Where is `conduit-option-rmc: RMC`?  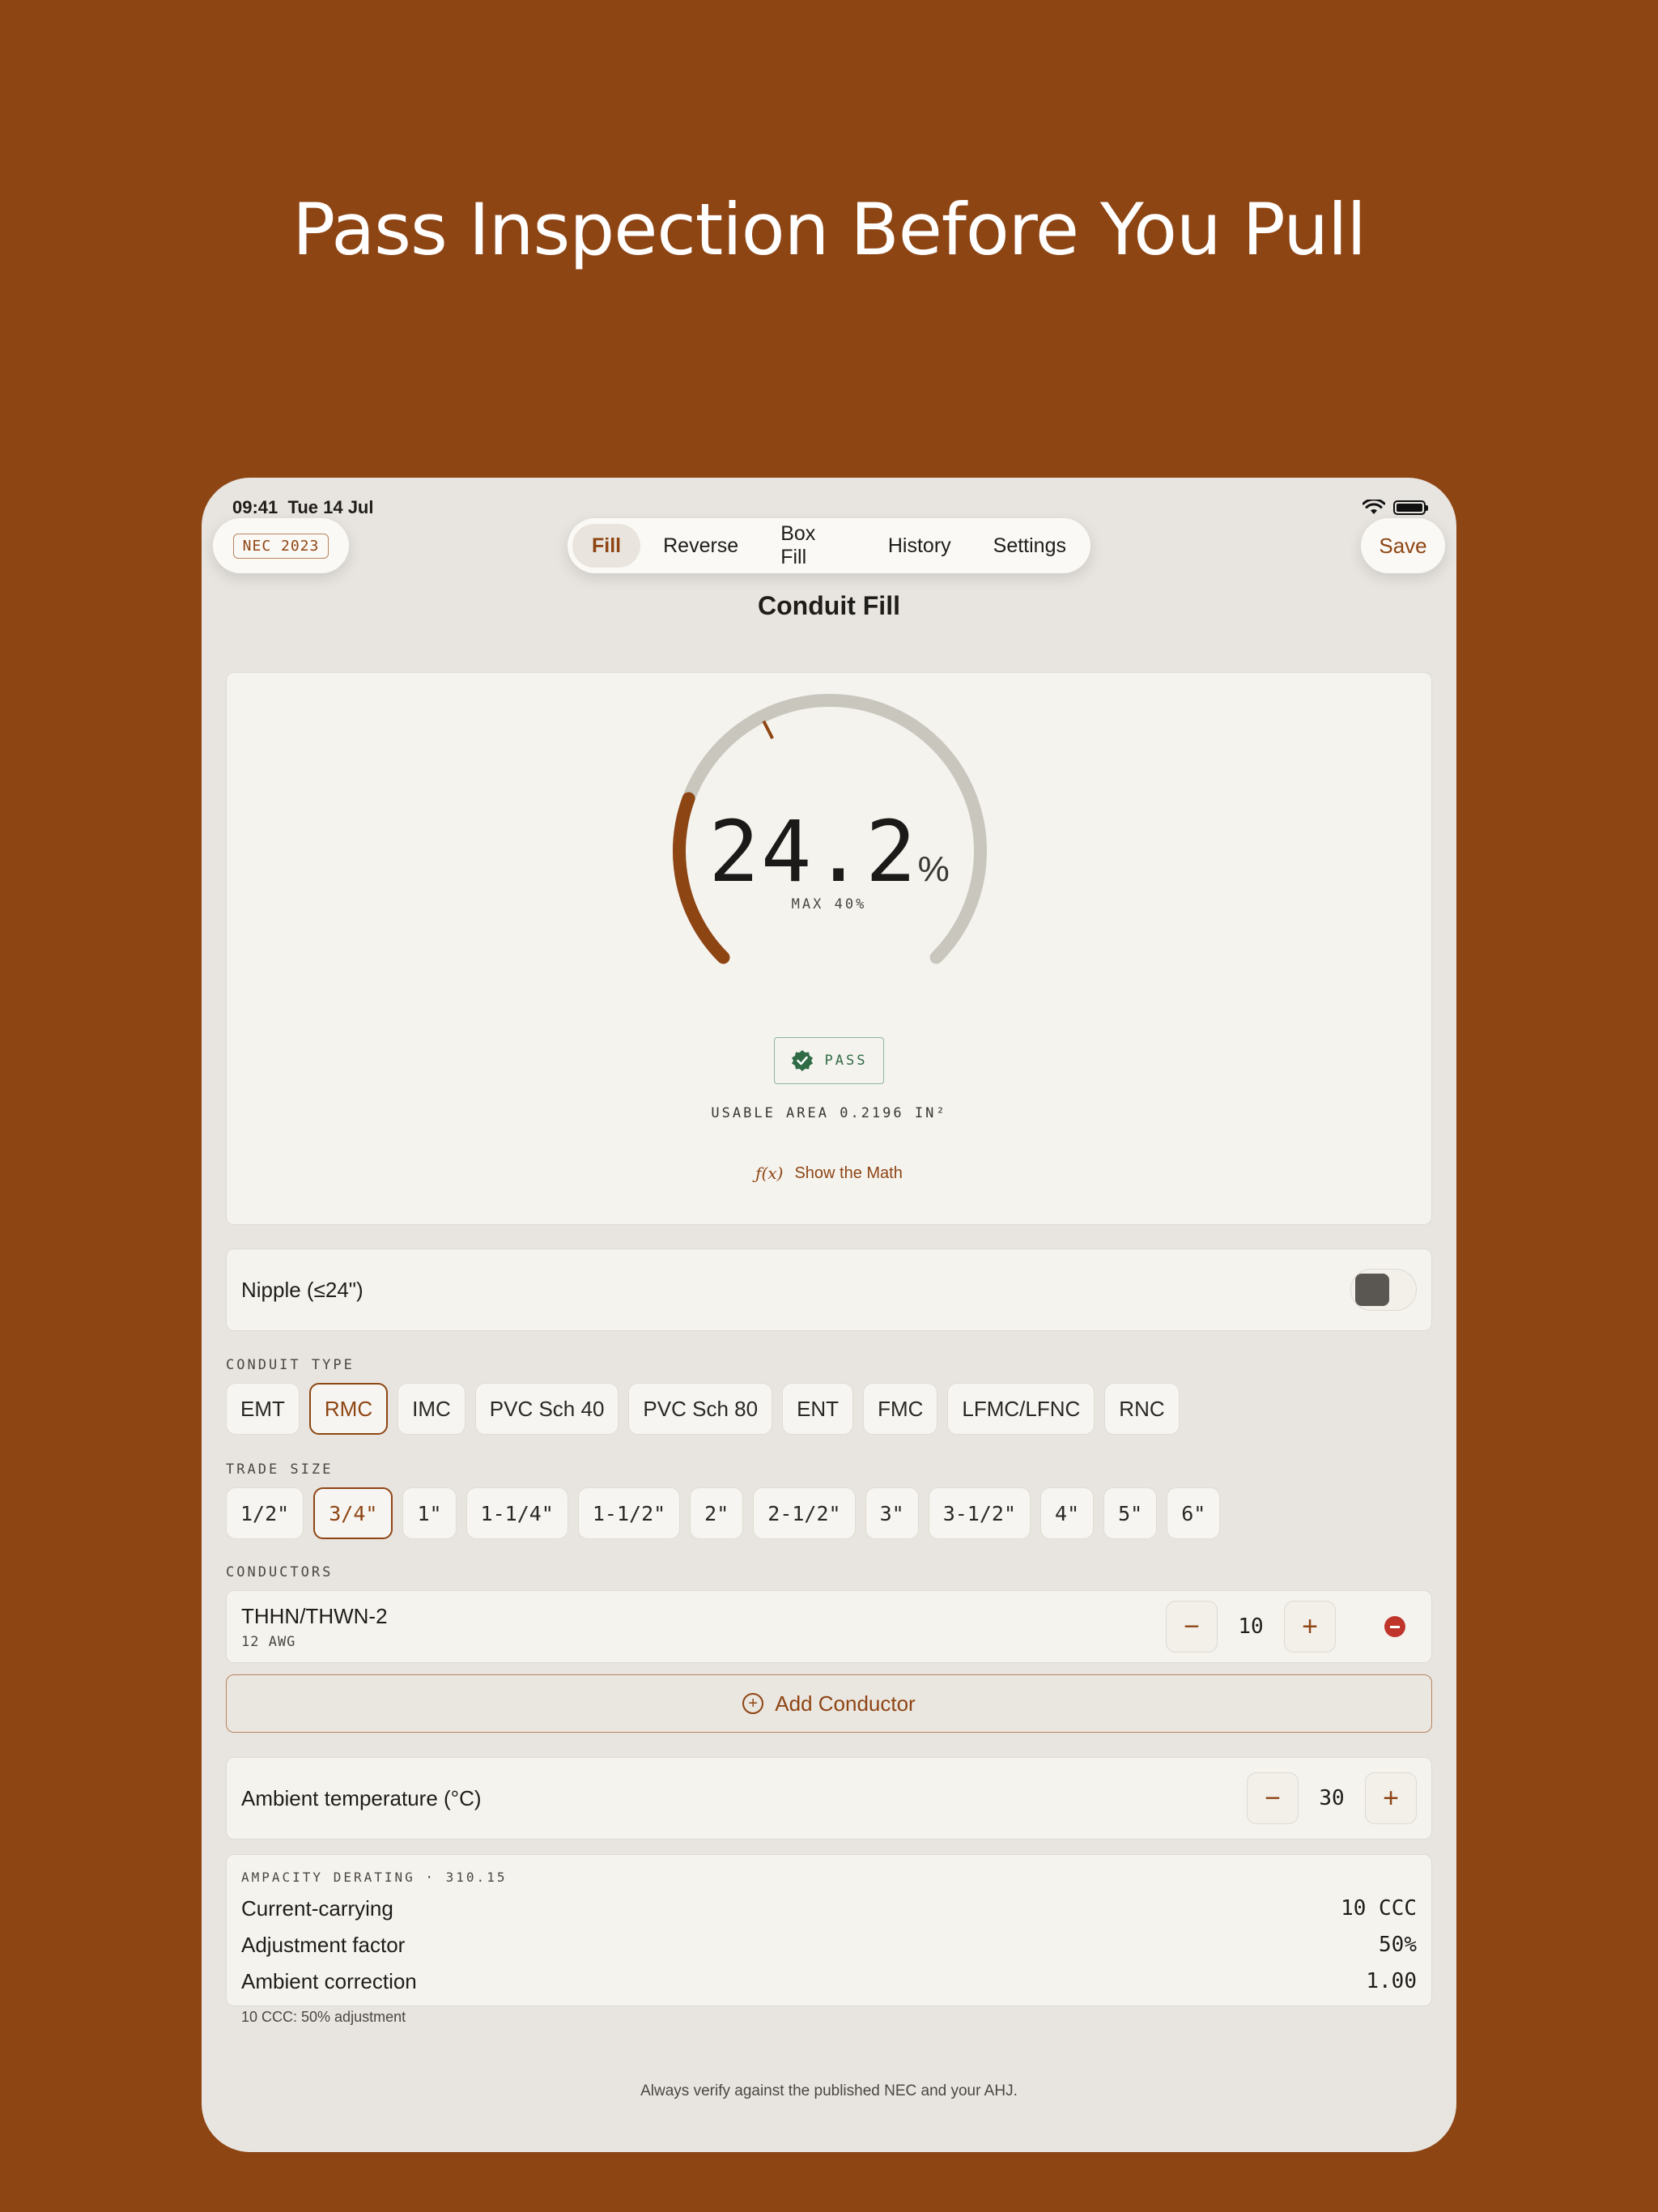
conduit-option-rmc: RMC is located at coordinates (348, 1409).